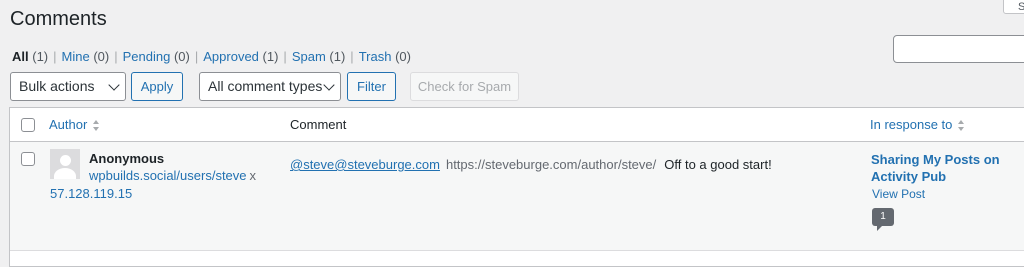 The width and height of the screenshot is (1024, 267). Describe the element at coordinates (65, 164) in the screenshot. I see `avatar` at that location.